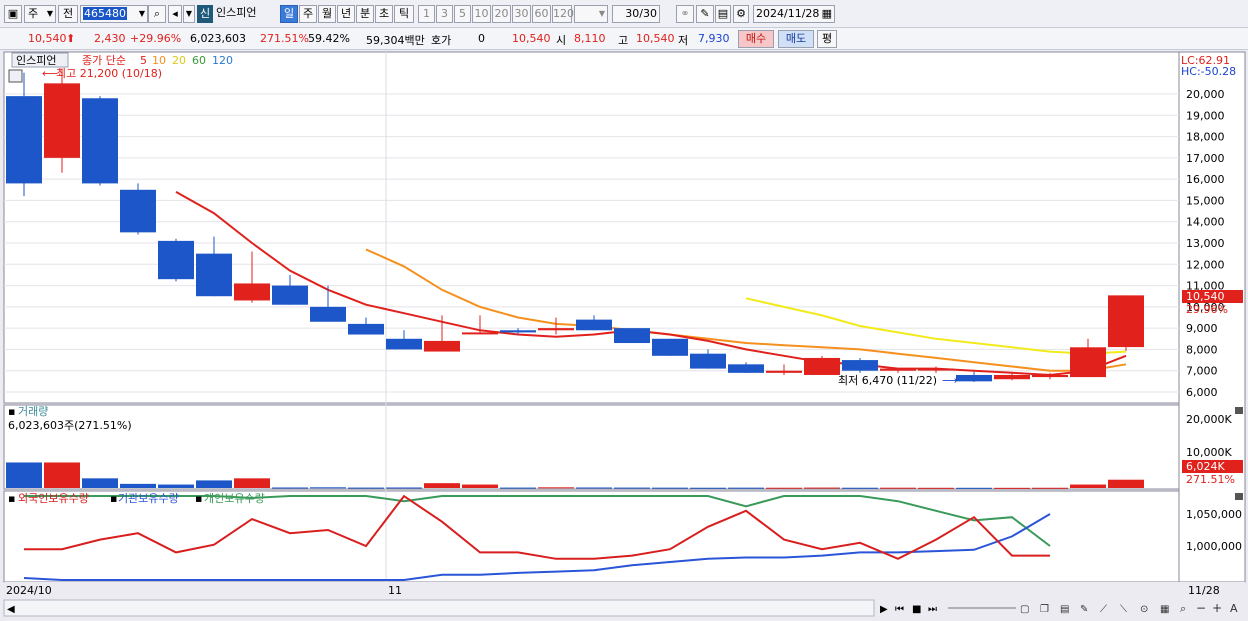 Image resolution: width=1248 pixels, height=621 pixels. What do you see at coordinates (591, 14) in the screenshot?
I see `interval-custom-select: ▼` at bounding box center [591, 14].